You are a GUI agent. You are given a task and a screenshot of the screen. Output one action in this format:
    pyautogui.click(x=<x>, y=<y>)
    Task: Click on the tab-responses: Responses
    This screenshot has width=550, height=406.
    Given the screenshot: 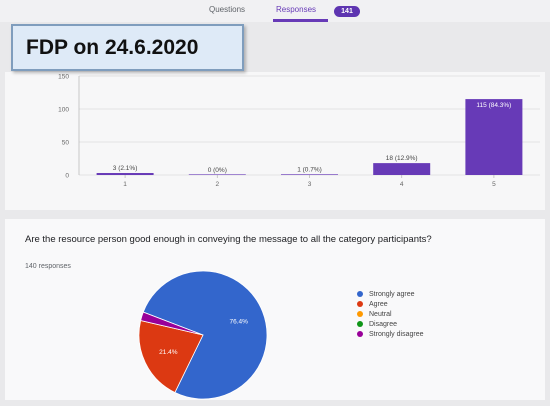 What is the action you would take?
    pyautogui.click(x=296, y=9)
    